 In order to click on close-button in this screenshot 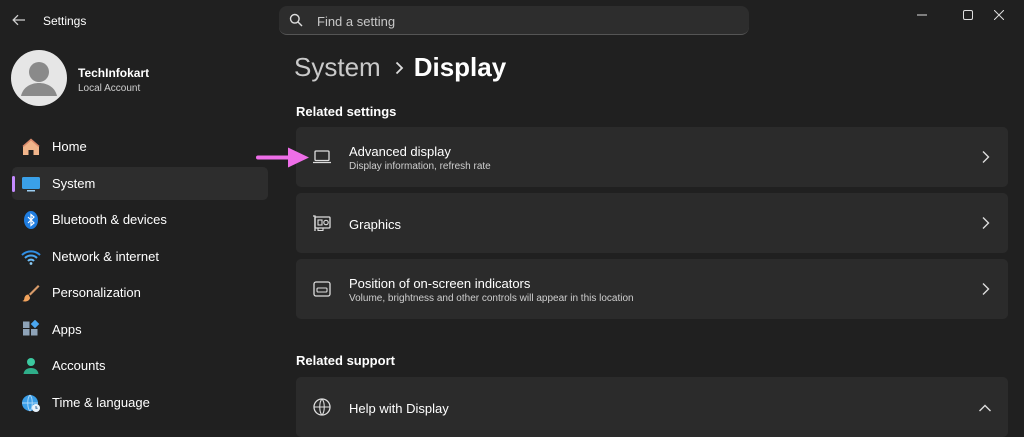, I will do `click(999, 15)`.